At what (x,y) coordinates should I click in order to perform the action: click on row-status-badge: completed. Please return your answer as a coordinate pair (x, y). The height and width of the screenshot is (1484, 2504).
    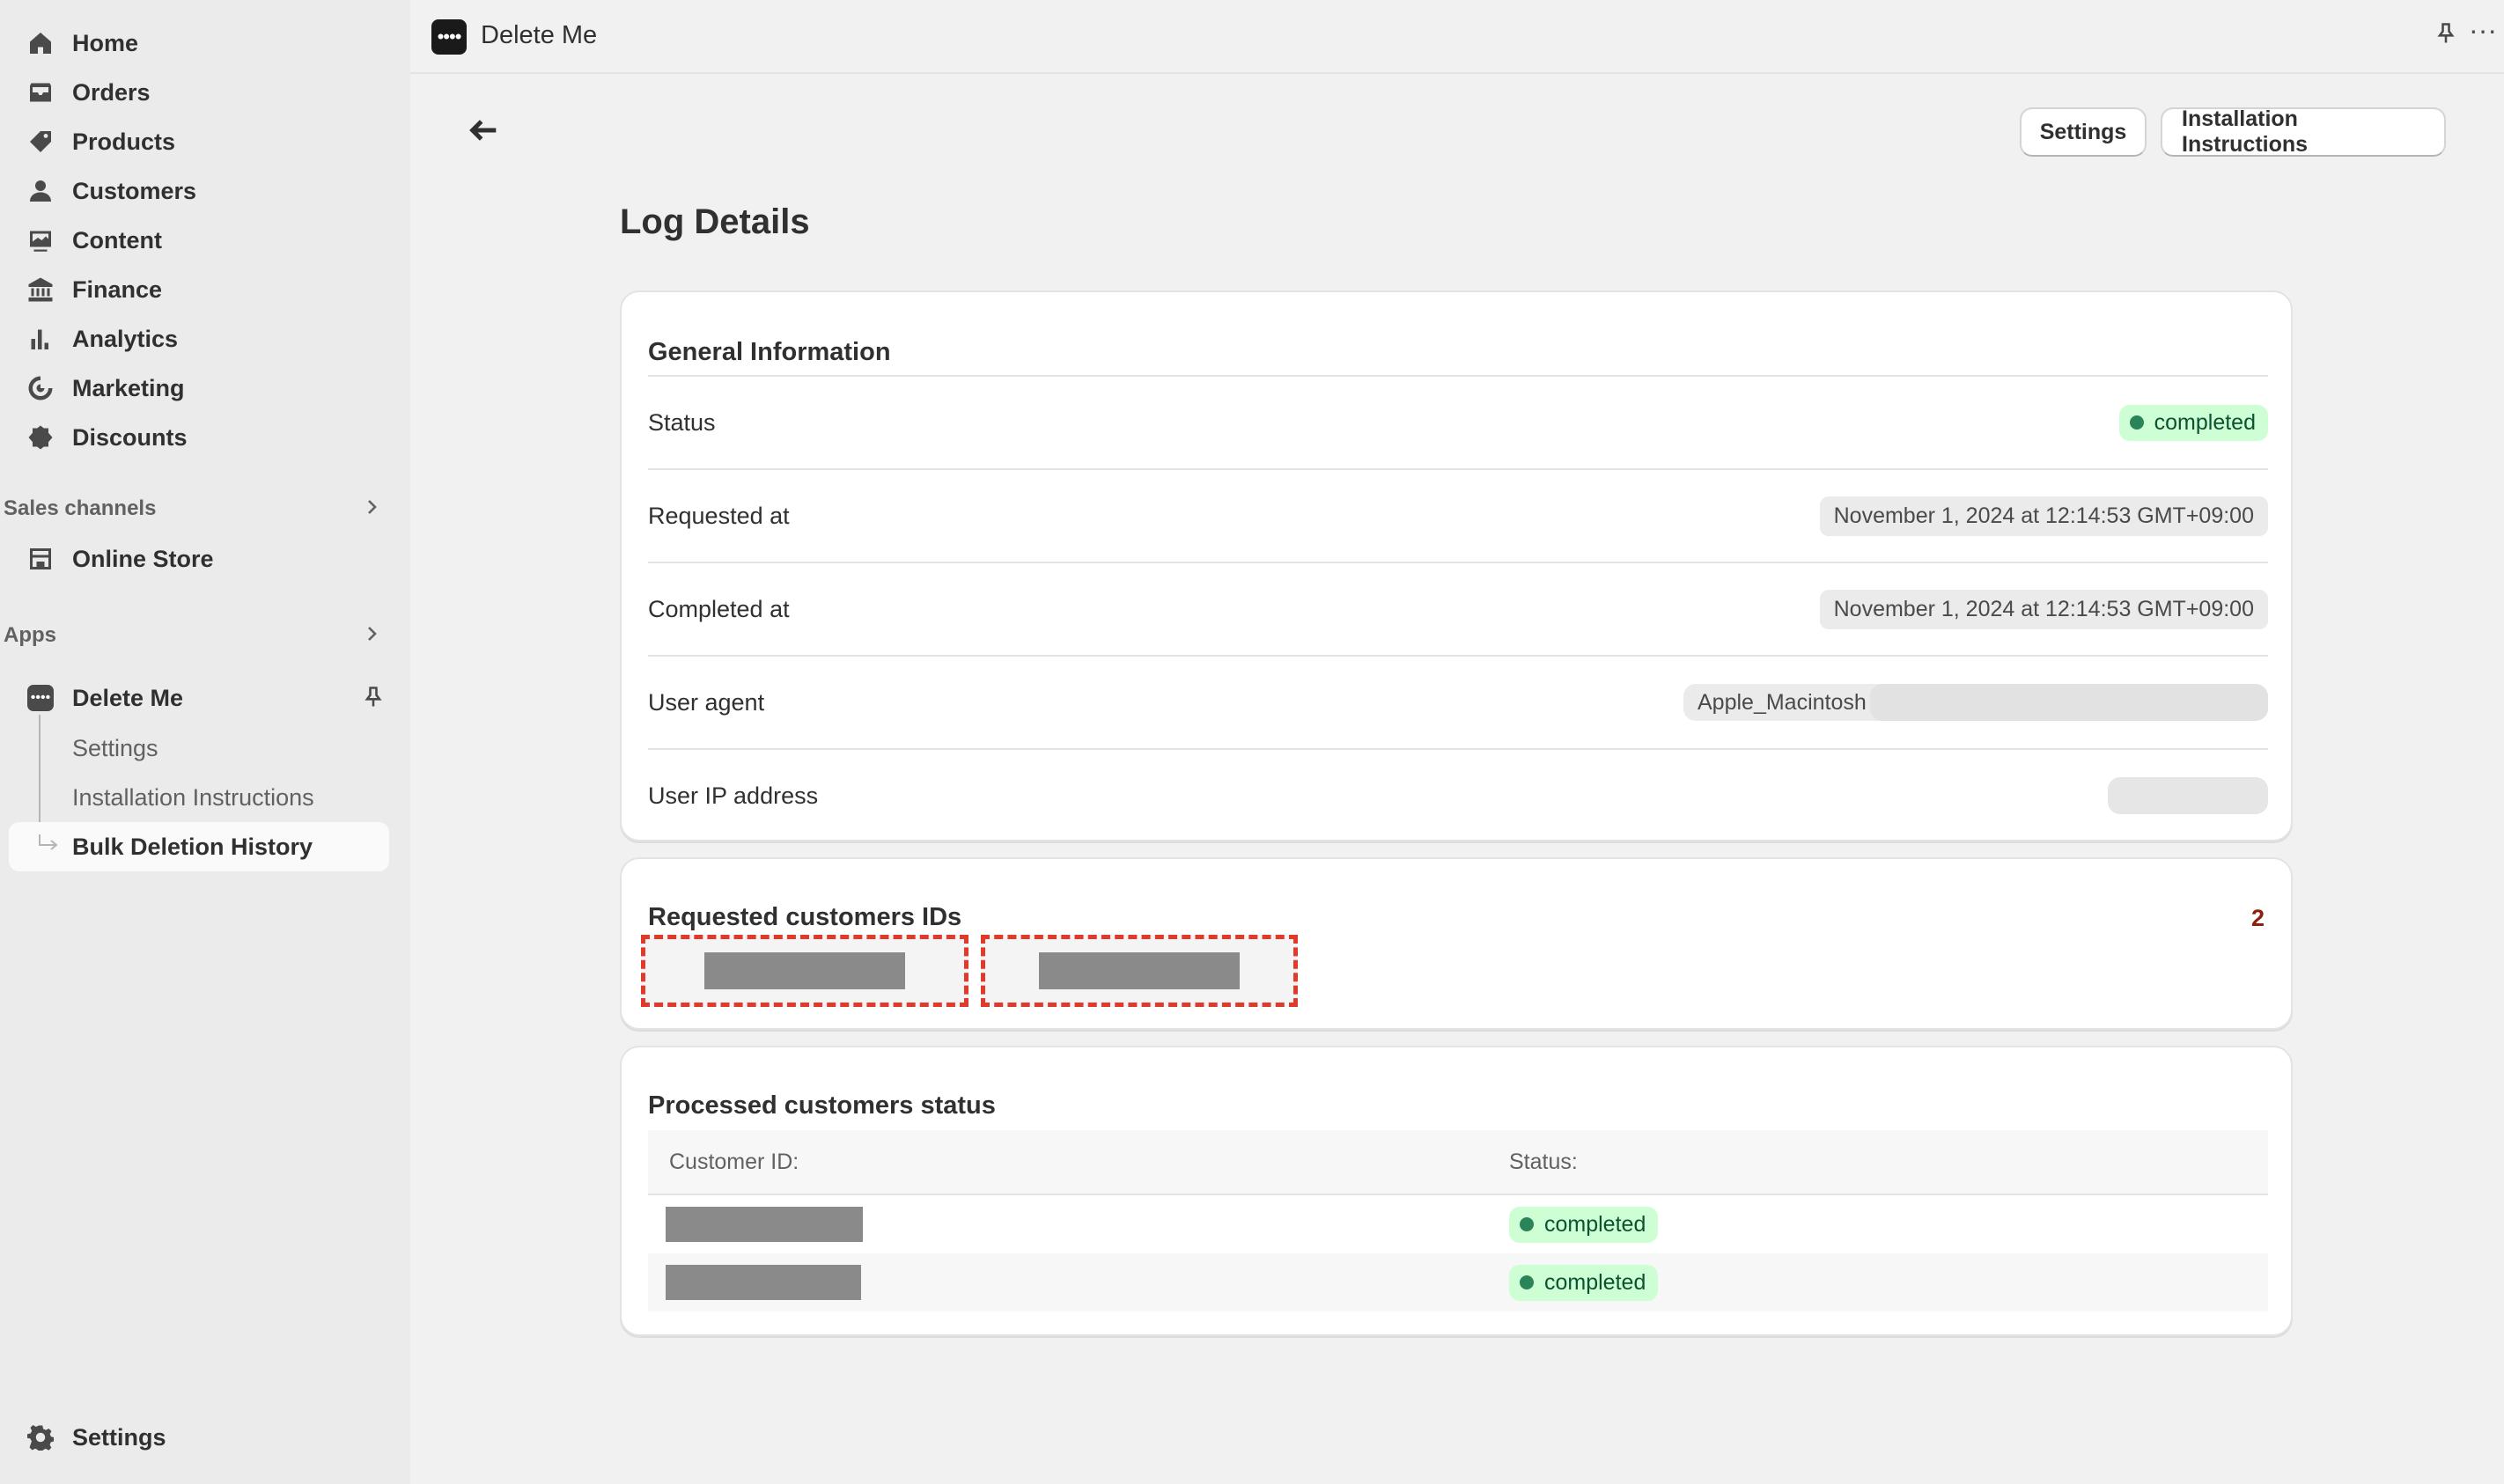
    Looking at the image, I should click on (1584, 1282).